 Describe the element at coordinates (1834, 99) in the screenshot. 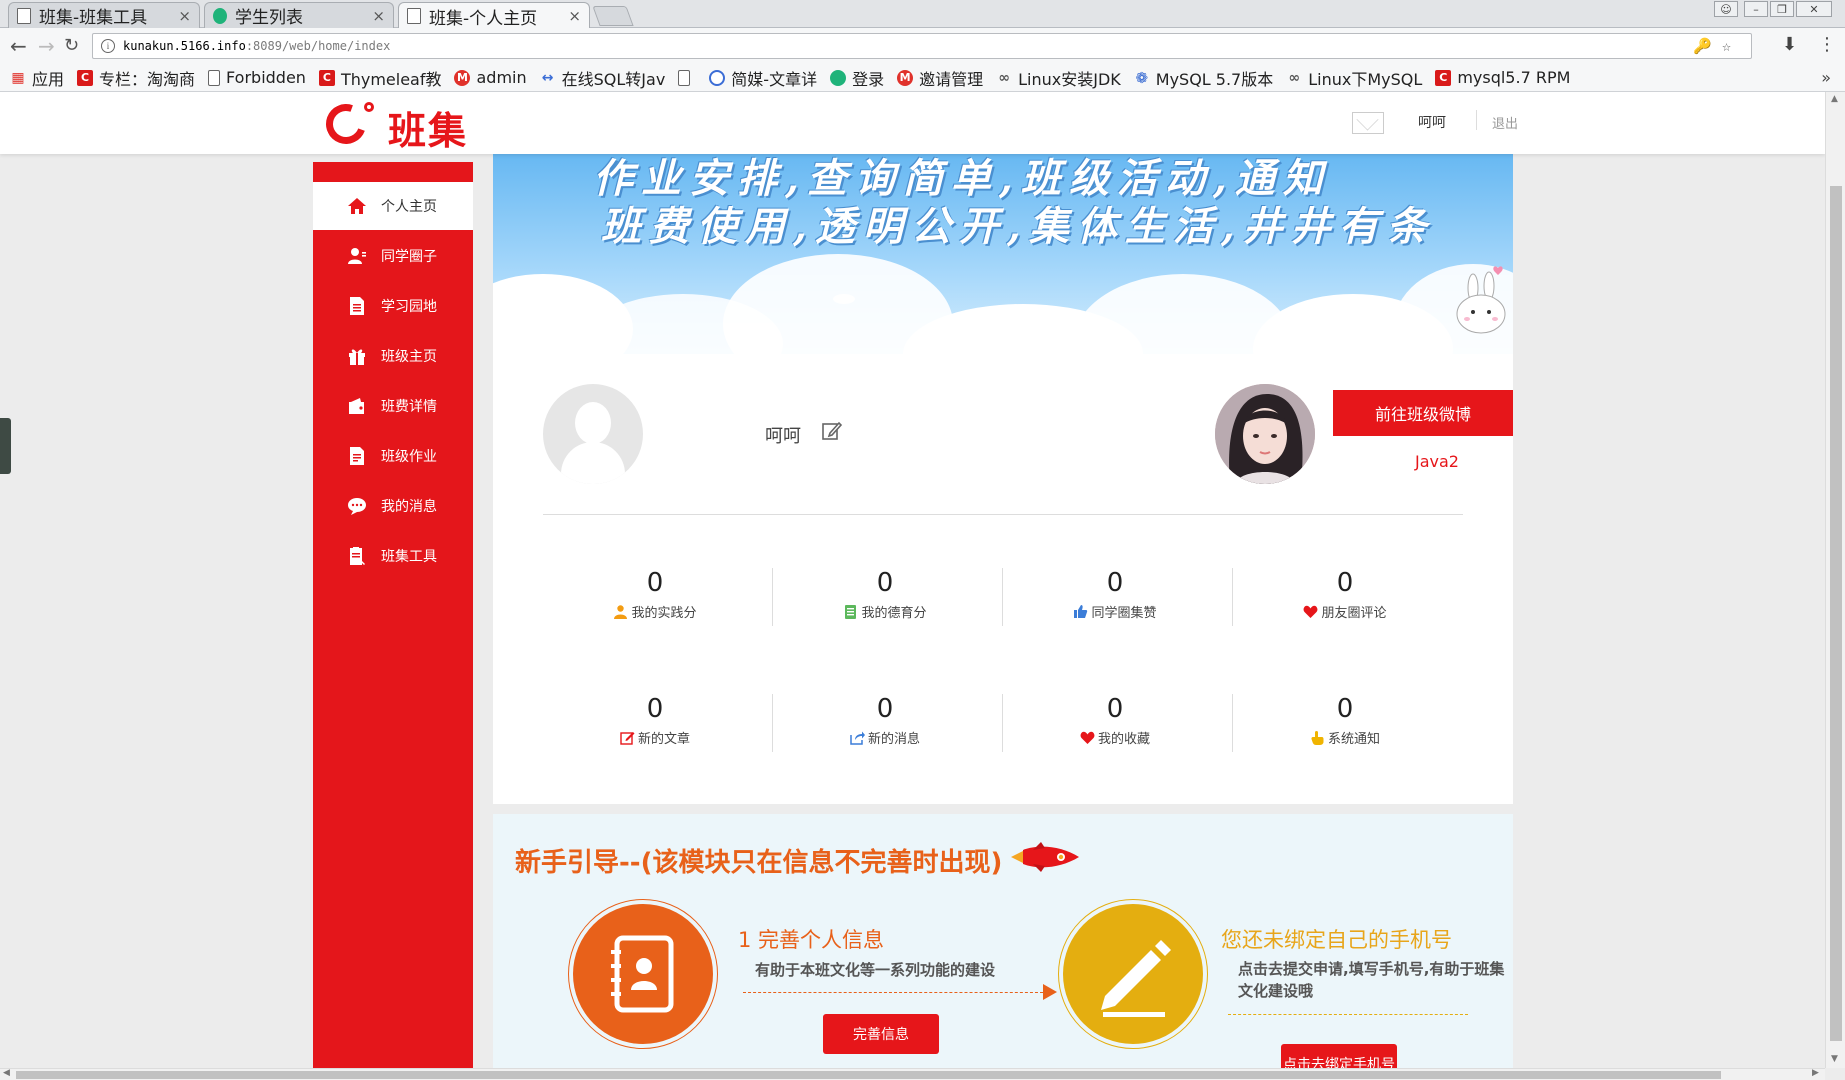

I see `scroll-up-icon: ▲` at that location.